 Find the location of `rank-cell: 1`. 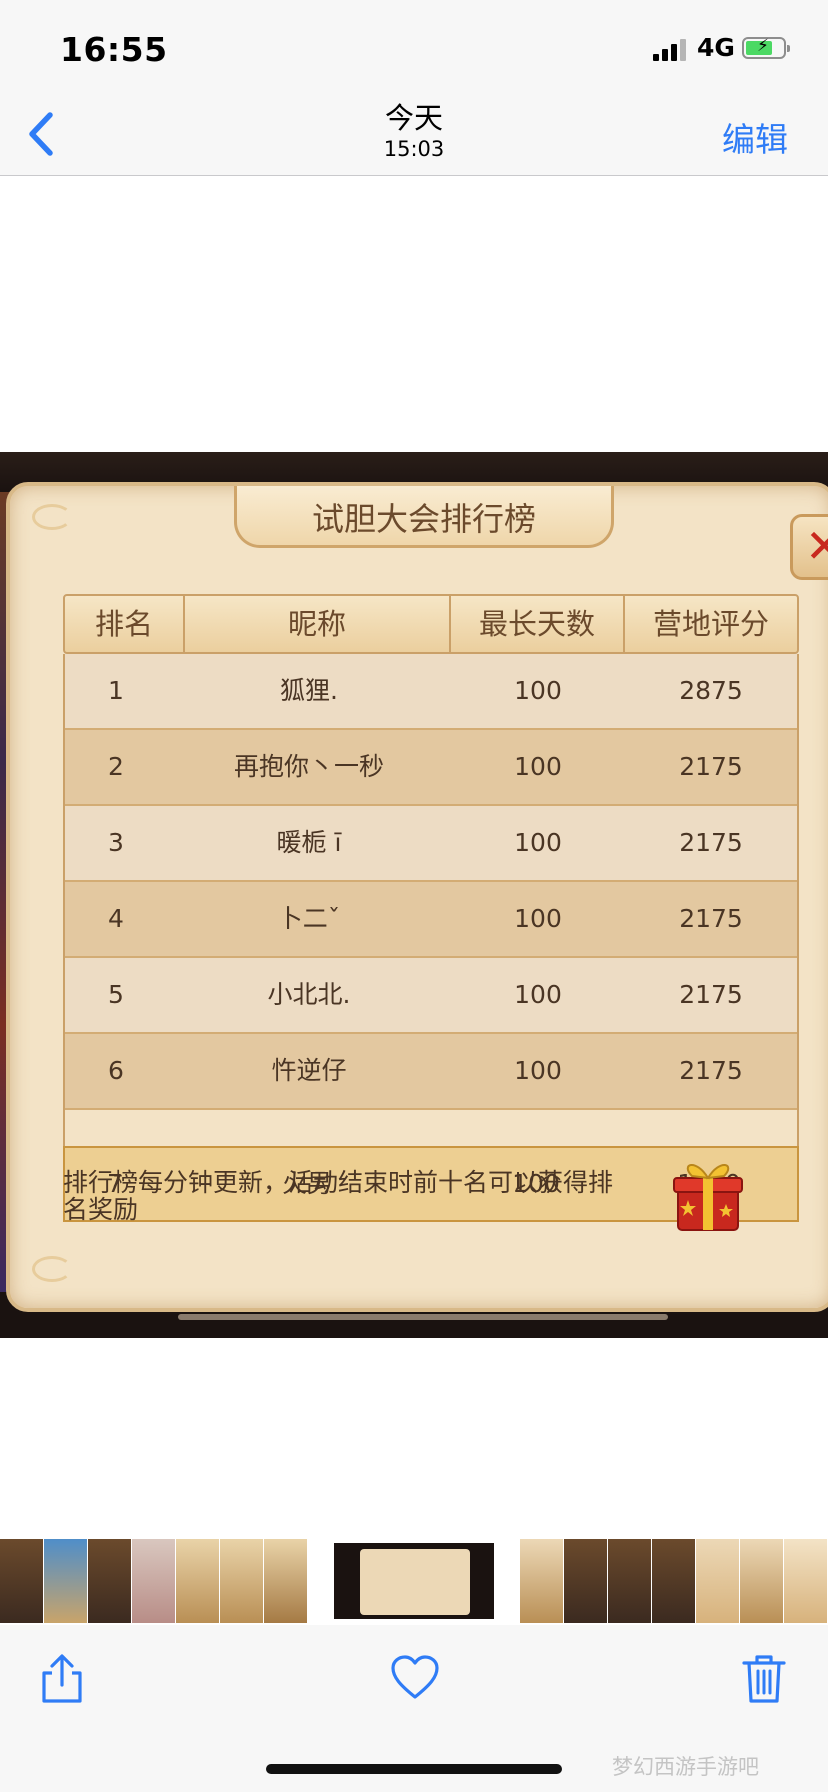

rank-cell: 1 is located at coordinates (116, 690).